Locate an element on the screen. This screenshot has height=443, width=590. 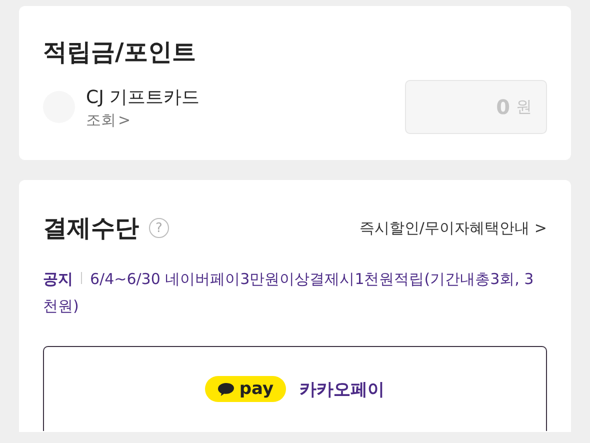
benefit-link: 즉시할인/무이자혜택안내 > is located at coordinates (453, 228).